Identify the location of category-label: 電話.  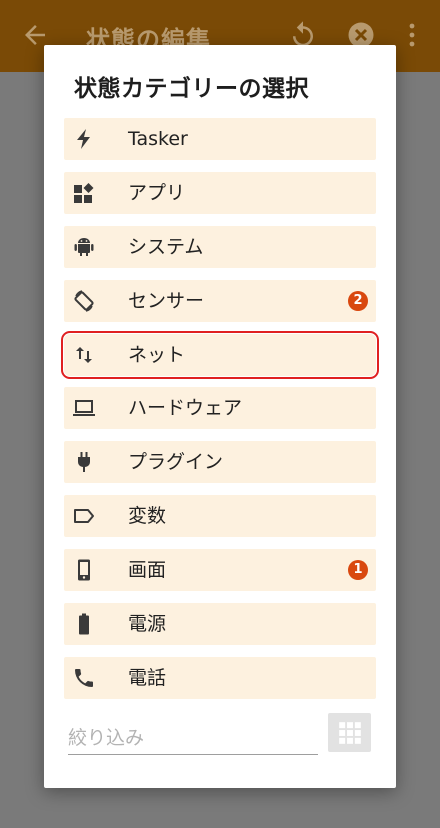
(147, 677).